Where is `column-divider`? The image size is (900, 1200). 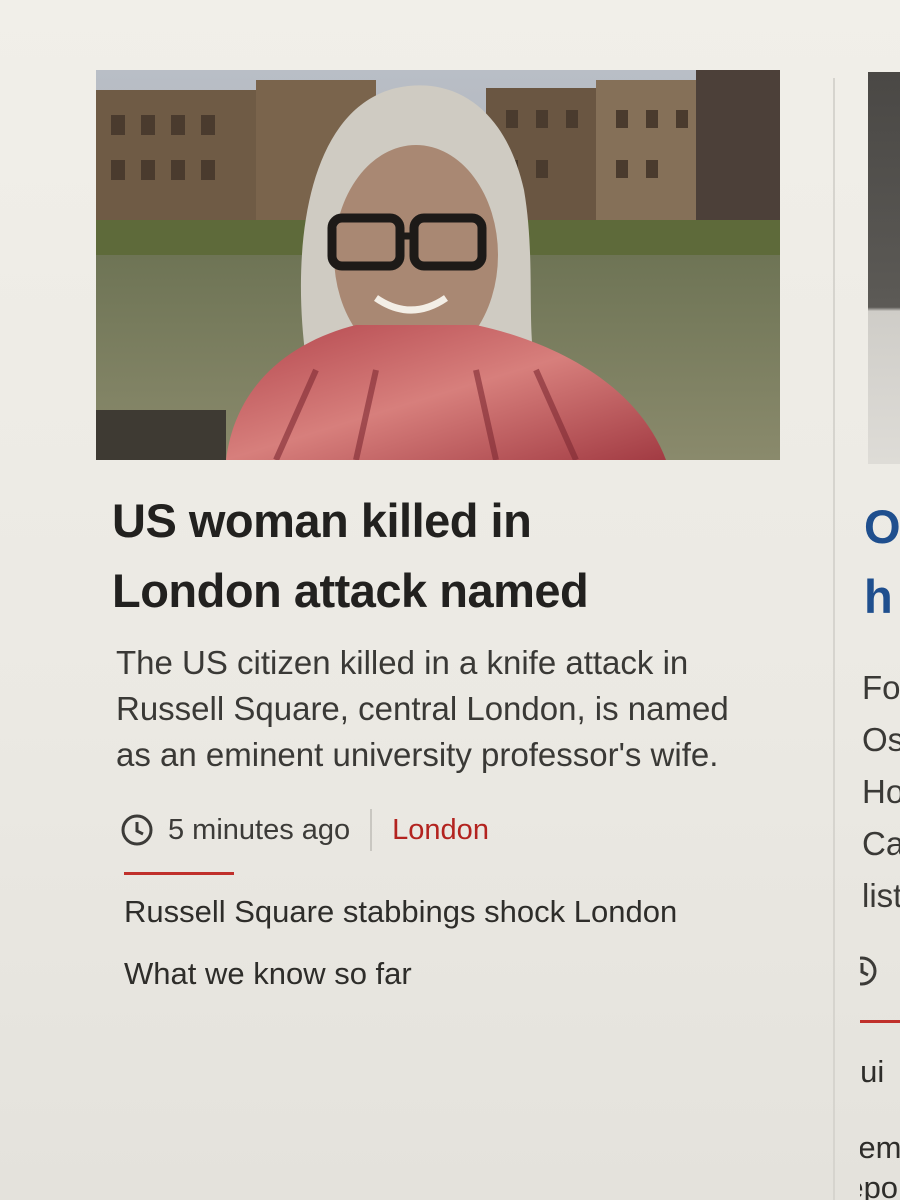
column-divider is located at coordinates (834, 639).